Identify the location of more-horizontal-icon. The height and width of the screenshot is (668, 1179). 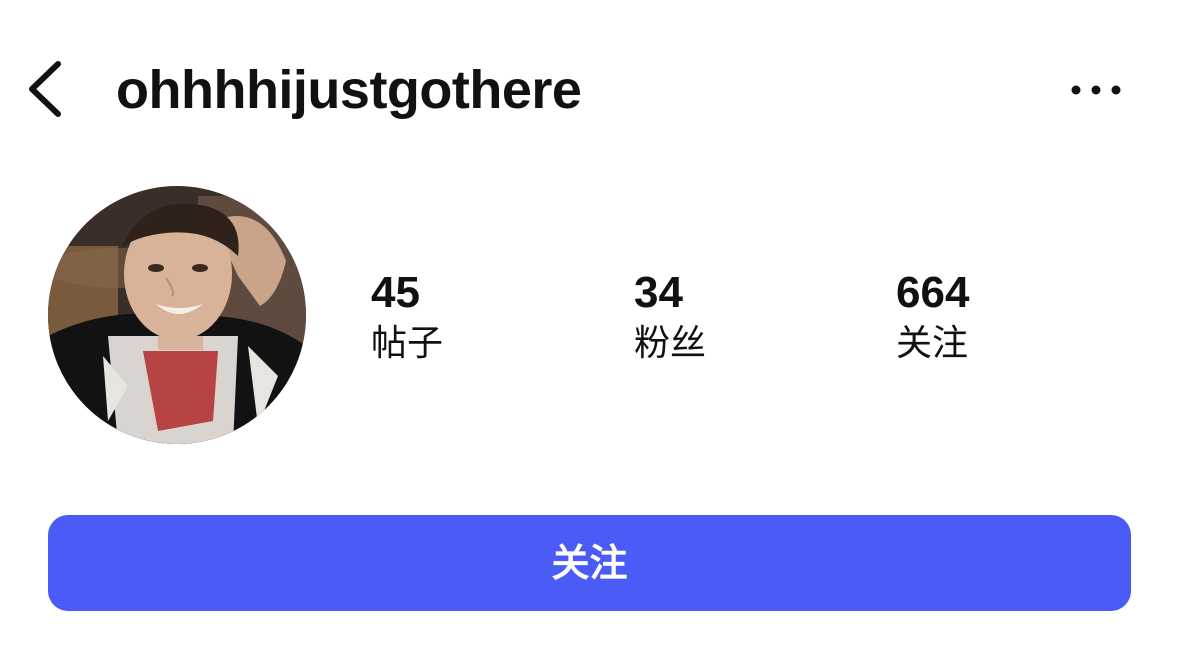
(1096, 90).